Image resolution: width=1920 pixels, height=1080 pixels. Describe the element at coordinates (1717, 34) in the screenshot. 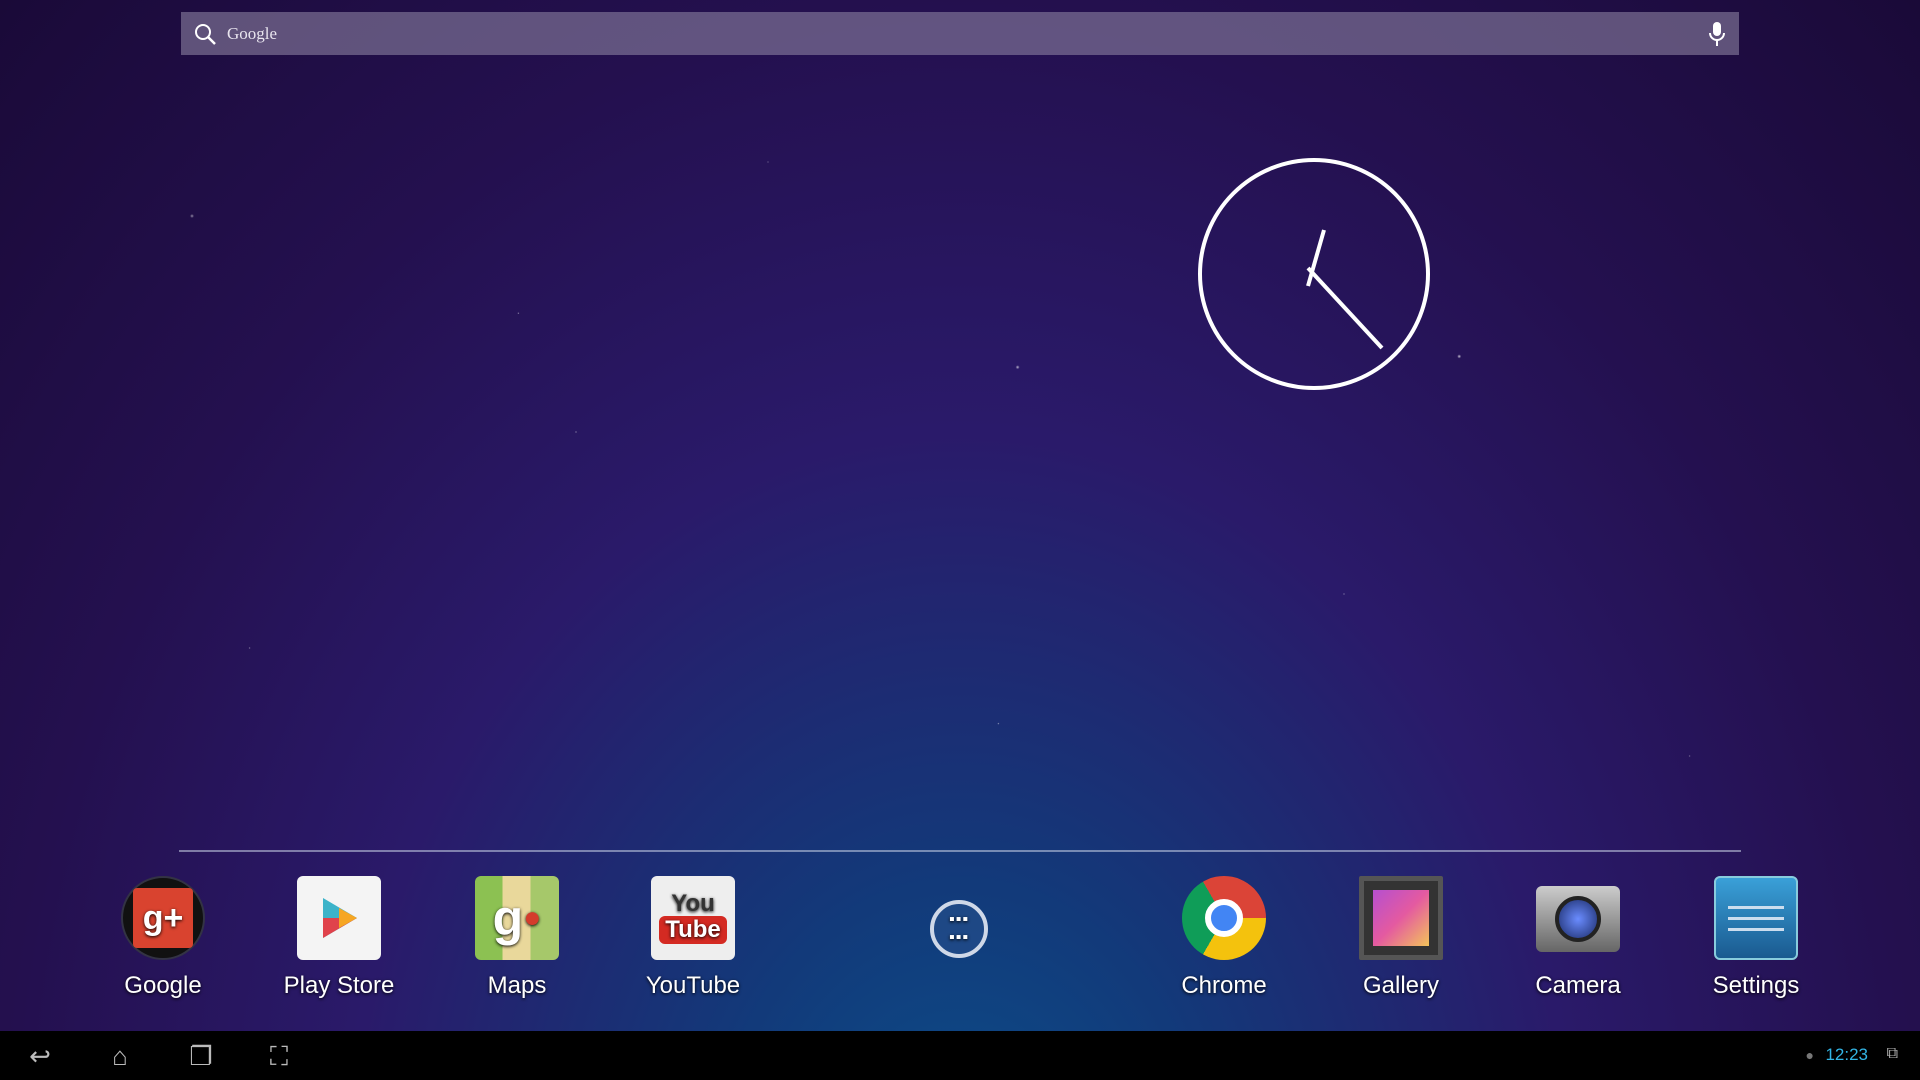

I see `microphone-icon` at that location.